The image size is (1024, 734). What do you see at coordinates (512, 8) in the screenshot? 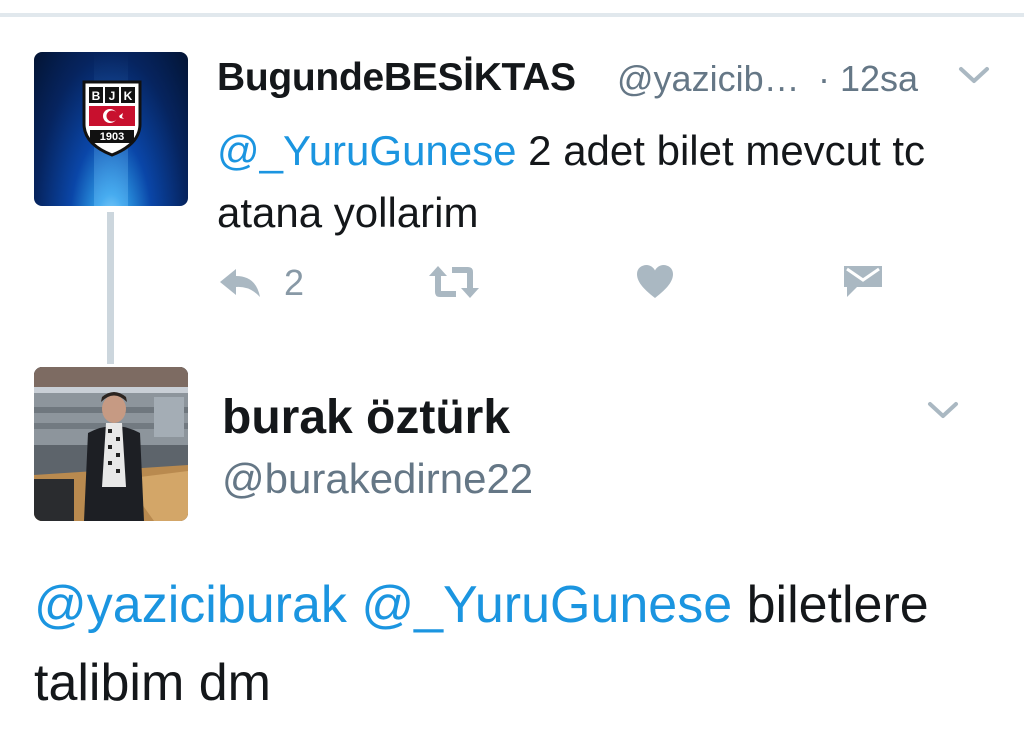
I see `top-divider` at bounding box center [512, 8].